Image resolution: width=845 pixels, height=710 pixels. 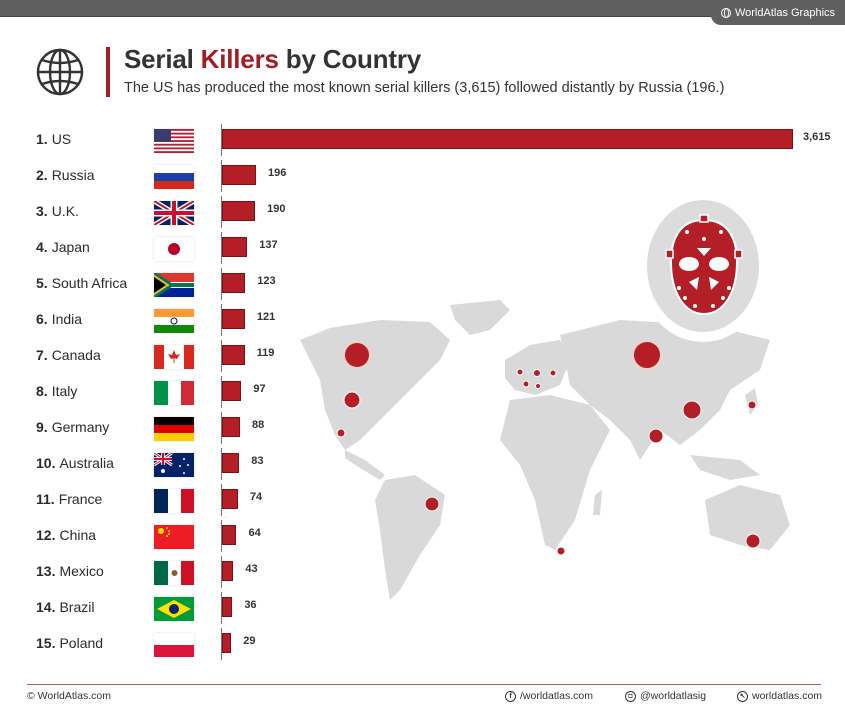 I want to click on rank-number: 1., so click(x=42, y=139).